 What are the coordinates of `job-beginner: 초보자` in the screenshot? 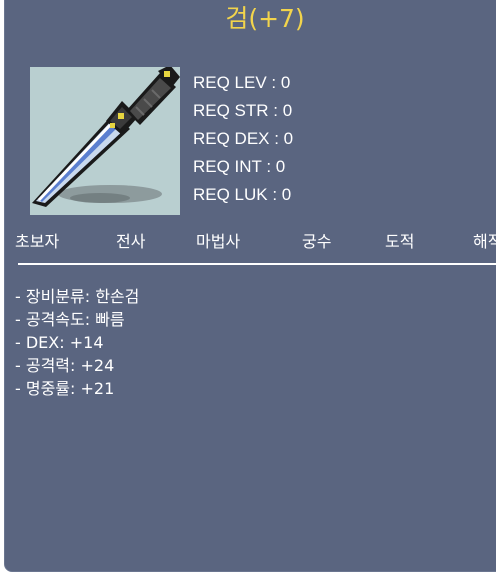 It's located at (37, 241).